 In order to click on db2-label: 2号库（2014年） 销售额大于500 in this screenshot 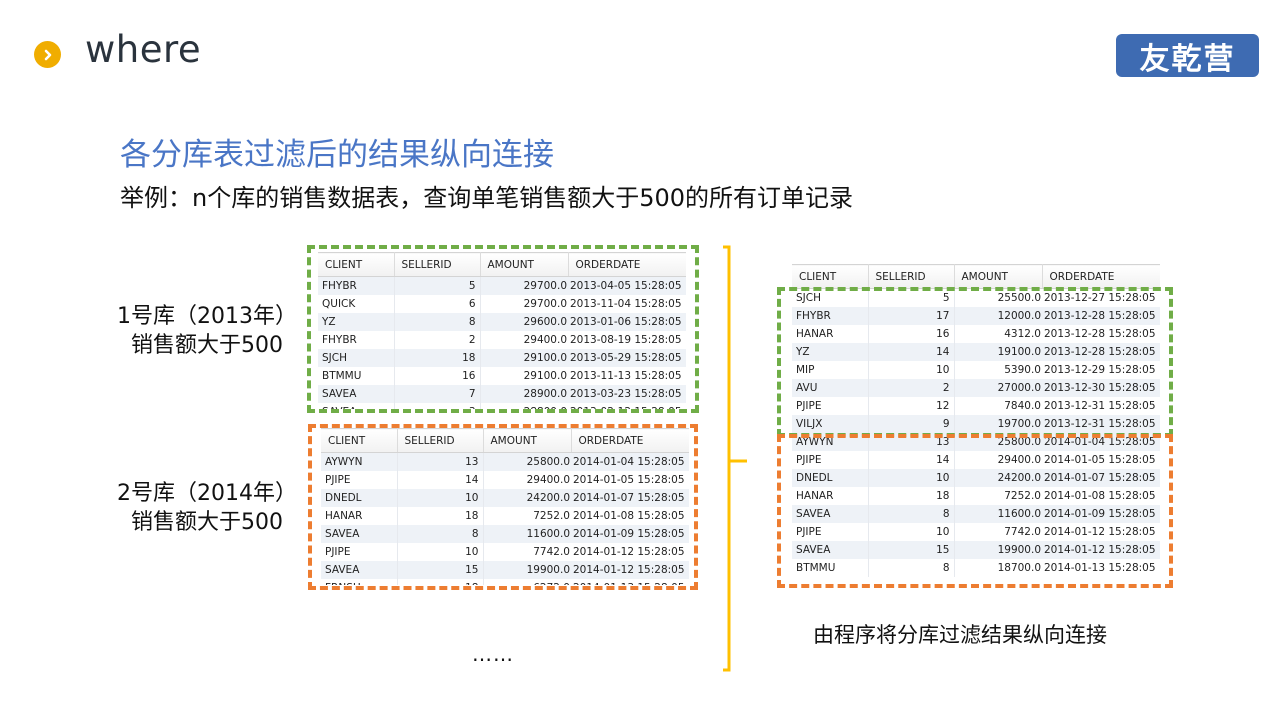, I will do `click(207, 508)`.